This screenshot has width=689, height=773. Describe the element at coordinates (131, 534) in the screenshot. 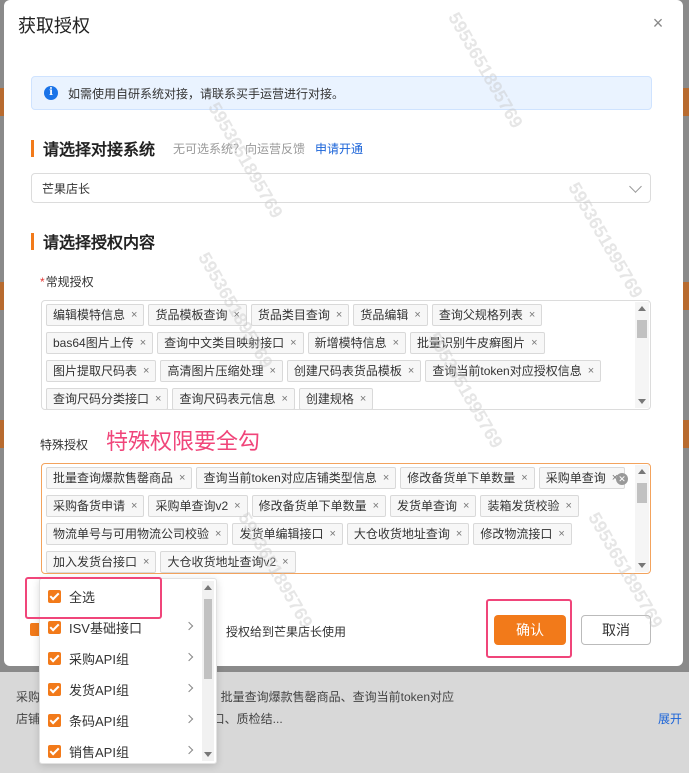

I see `auth-tag-label: 物流单号与可用物流公司校验` at that location.